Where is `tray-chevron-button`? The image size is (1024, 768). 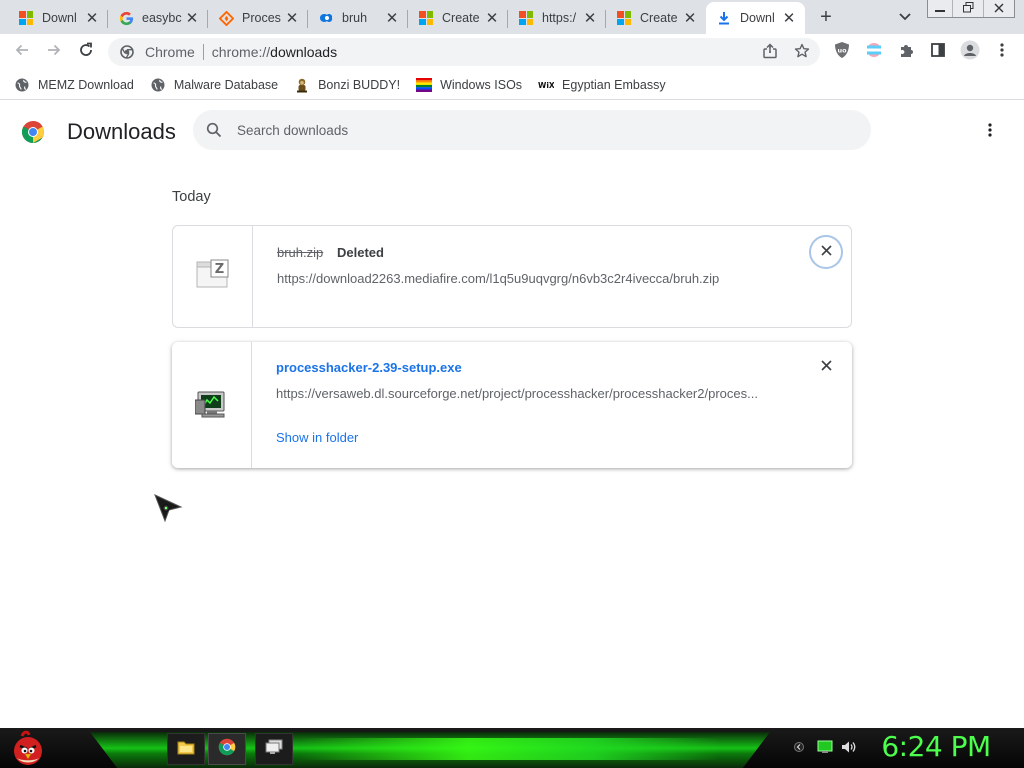
tray-chevron-button is located at coordinates (799, 749).